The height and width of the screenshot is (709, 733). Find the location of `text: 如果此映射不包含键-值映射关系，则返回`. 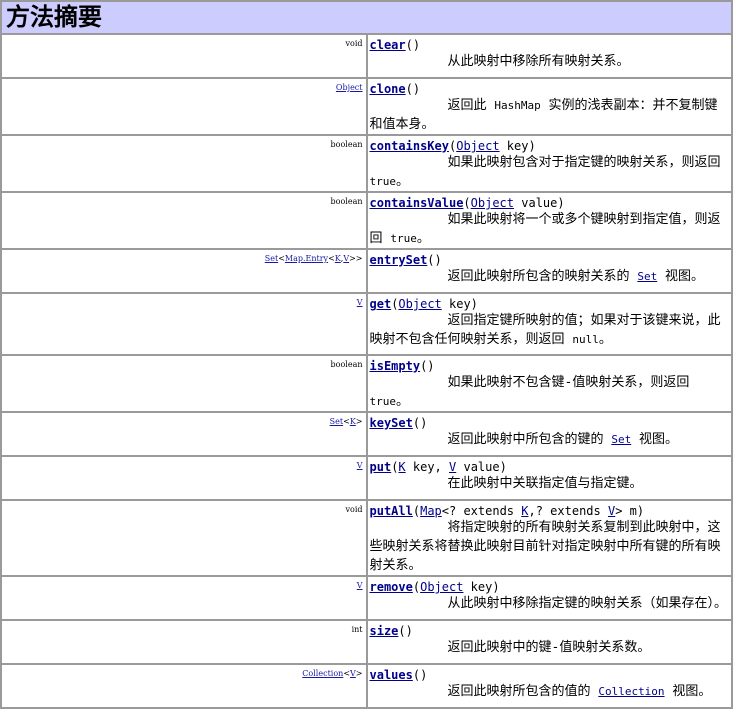

text: 如果此映射不包含键-值映射关系，则返回 is located at coordinates (568, 382).